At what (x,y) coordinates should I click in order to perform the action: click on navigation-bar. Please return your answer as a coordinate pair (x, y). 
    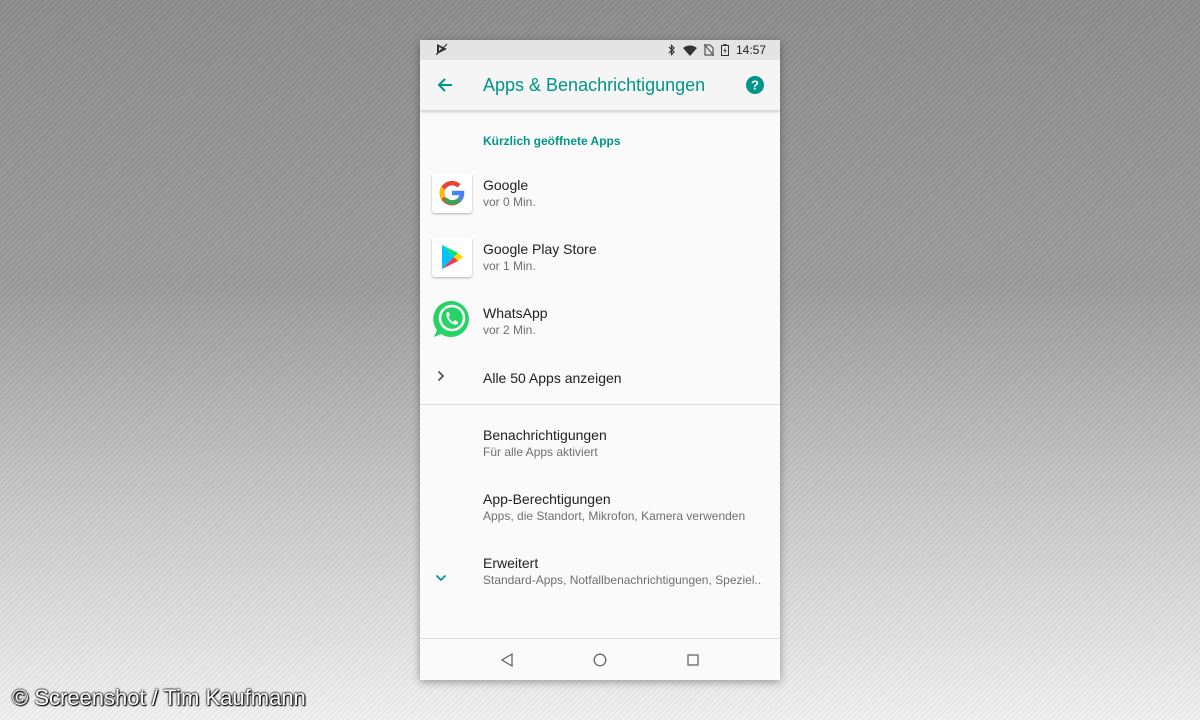
    Looking at the image, I should click on (600, 659).